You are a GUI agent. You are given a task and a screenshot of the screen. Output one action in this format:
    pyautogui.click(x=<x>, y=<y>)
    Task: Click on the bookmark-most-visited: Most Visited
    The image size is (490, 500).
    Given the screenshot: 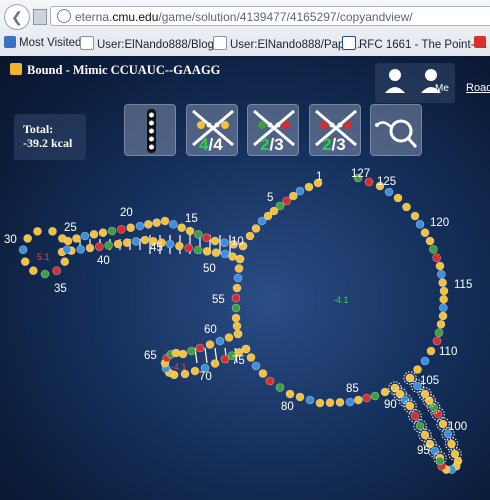 What is the action you would take?
    pyautogui.click(x=42, y=42)
    